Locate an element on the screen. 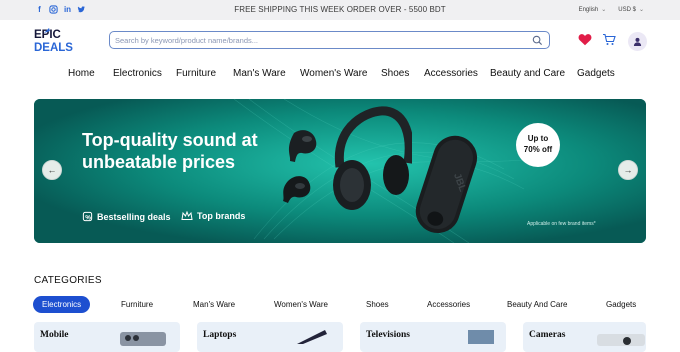 The image size is (680, 352). arrow-right-icon: → is located at coordinates (628, 170).